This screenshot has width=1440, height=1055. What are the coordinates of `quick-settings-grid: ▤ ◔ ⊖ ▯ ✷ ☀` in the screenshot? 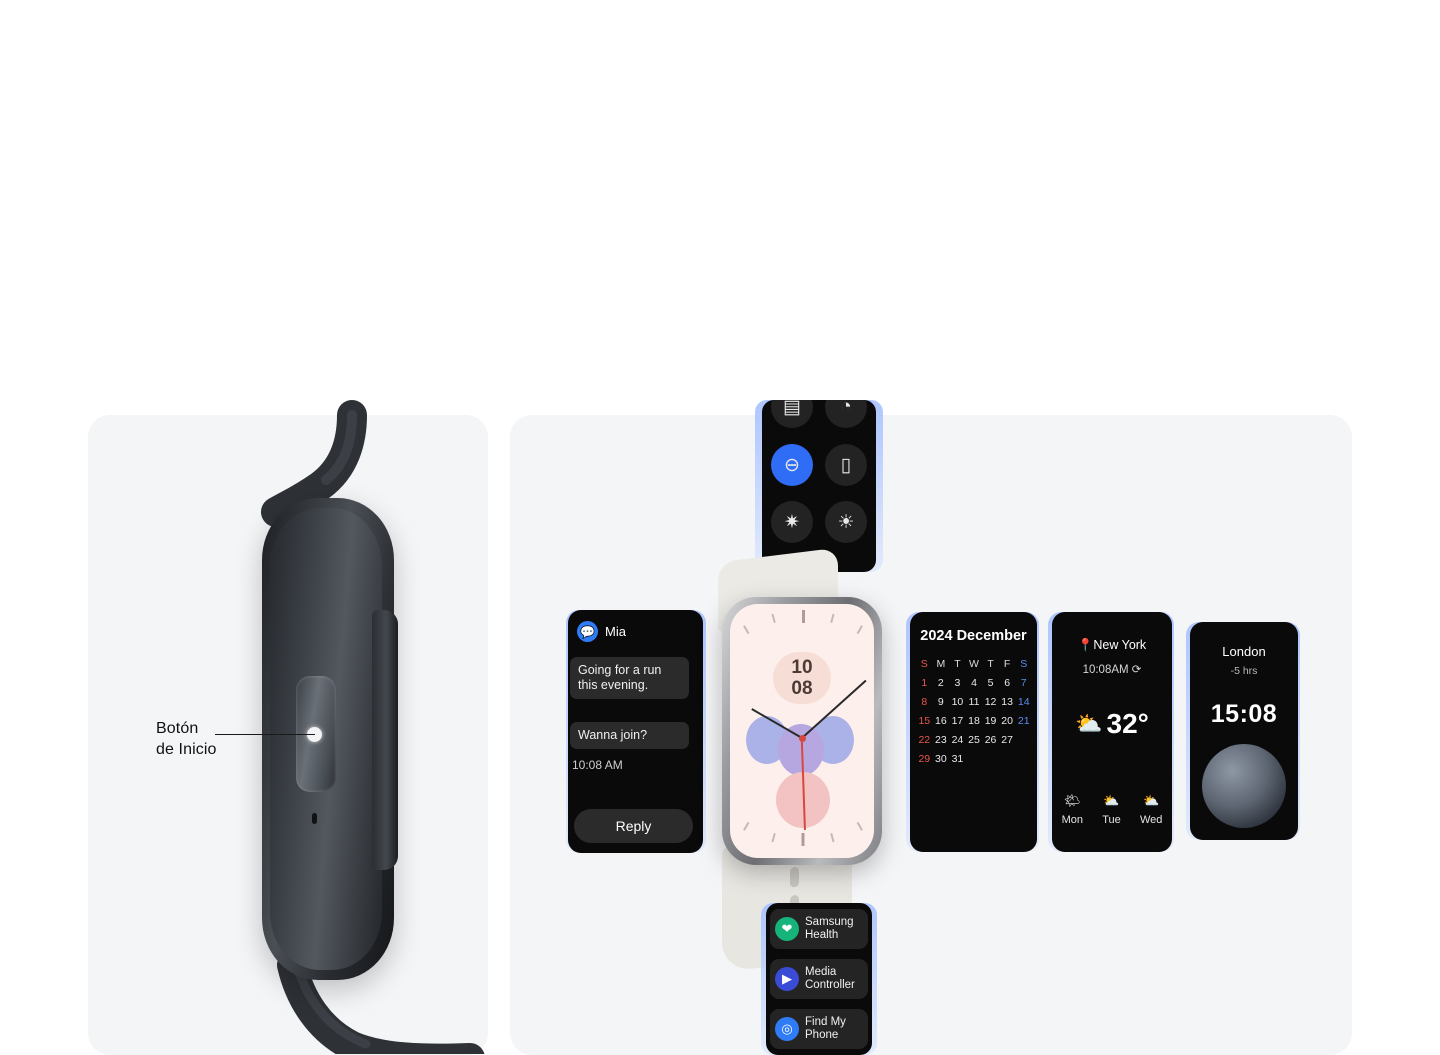 It's located at (819, 486).